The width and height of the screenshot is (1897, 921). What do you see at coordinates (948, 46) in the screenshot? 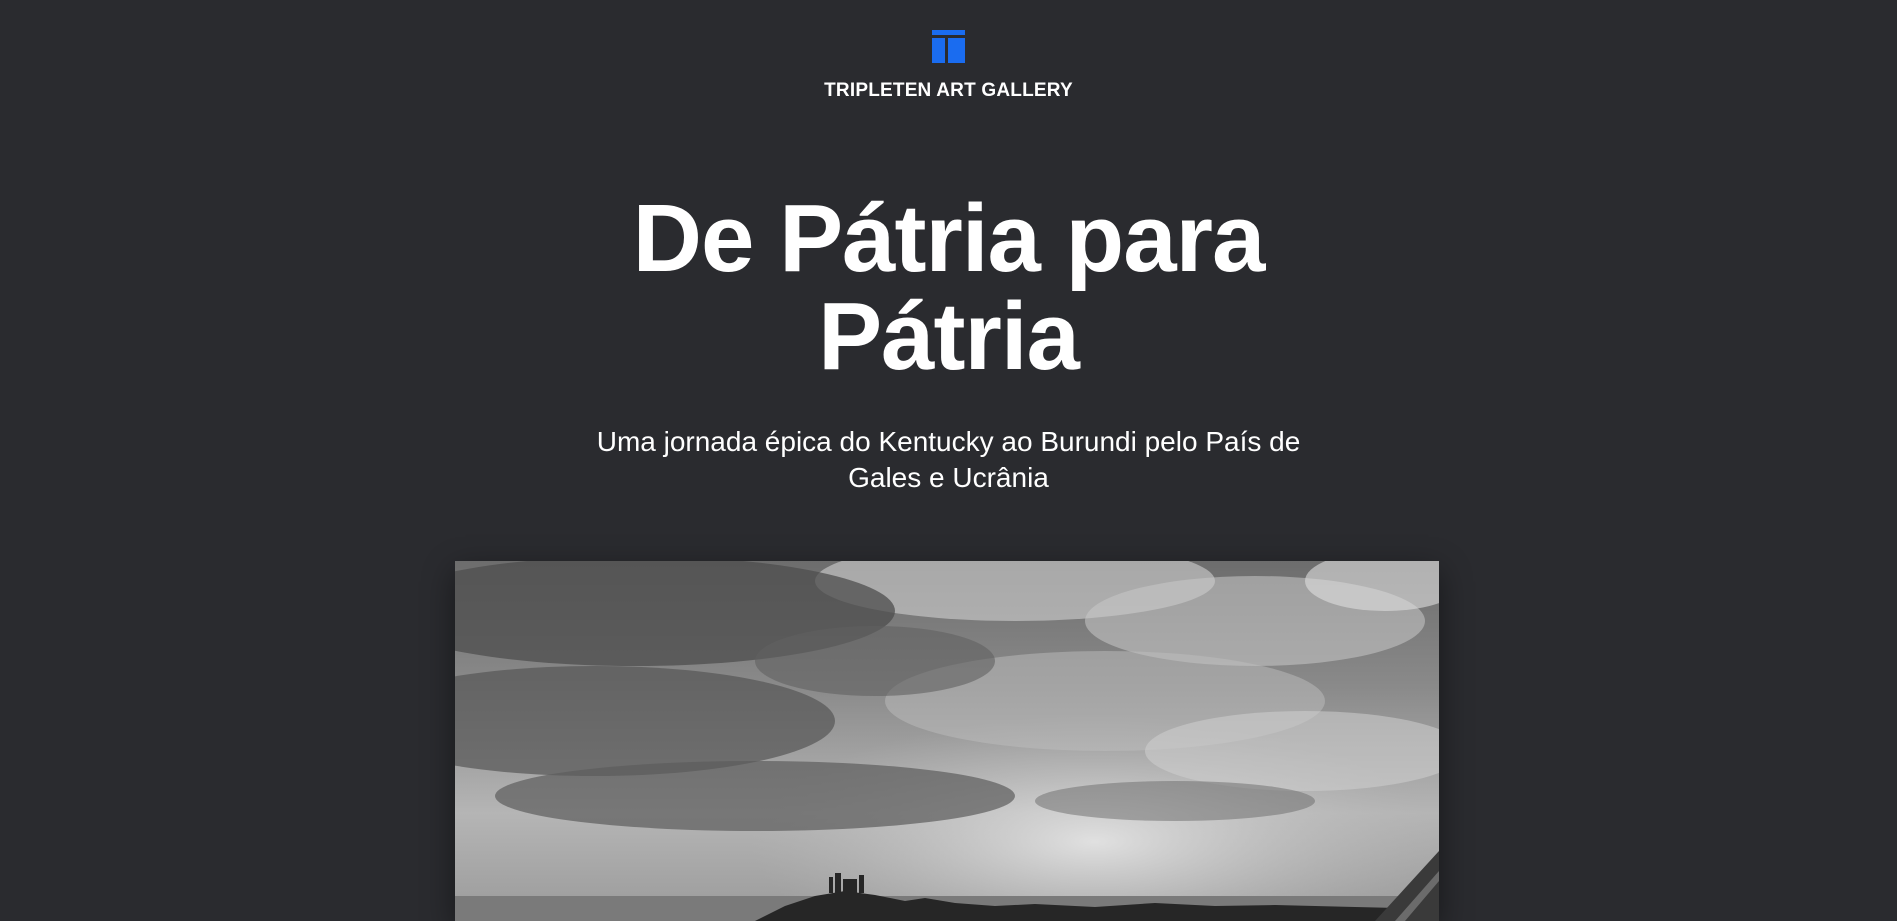
I see `gallery-logo-icon` at bounding box center [948, 46].